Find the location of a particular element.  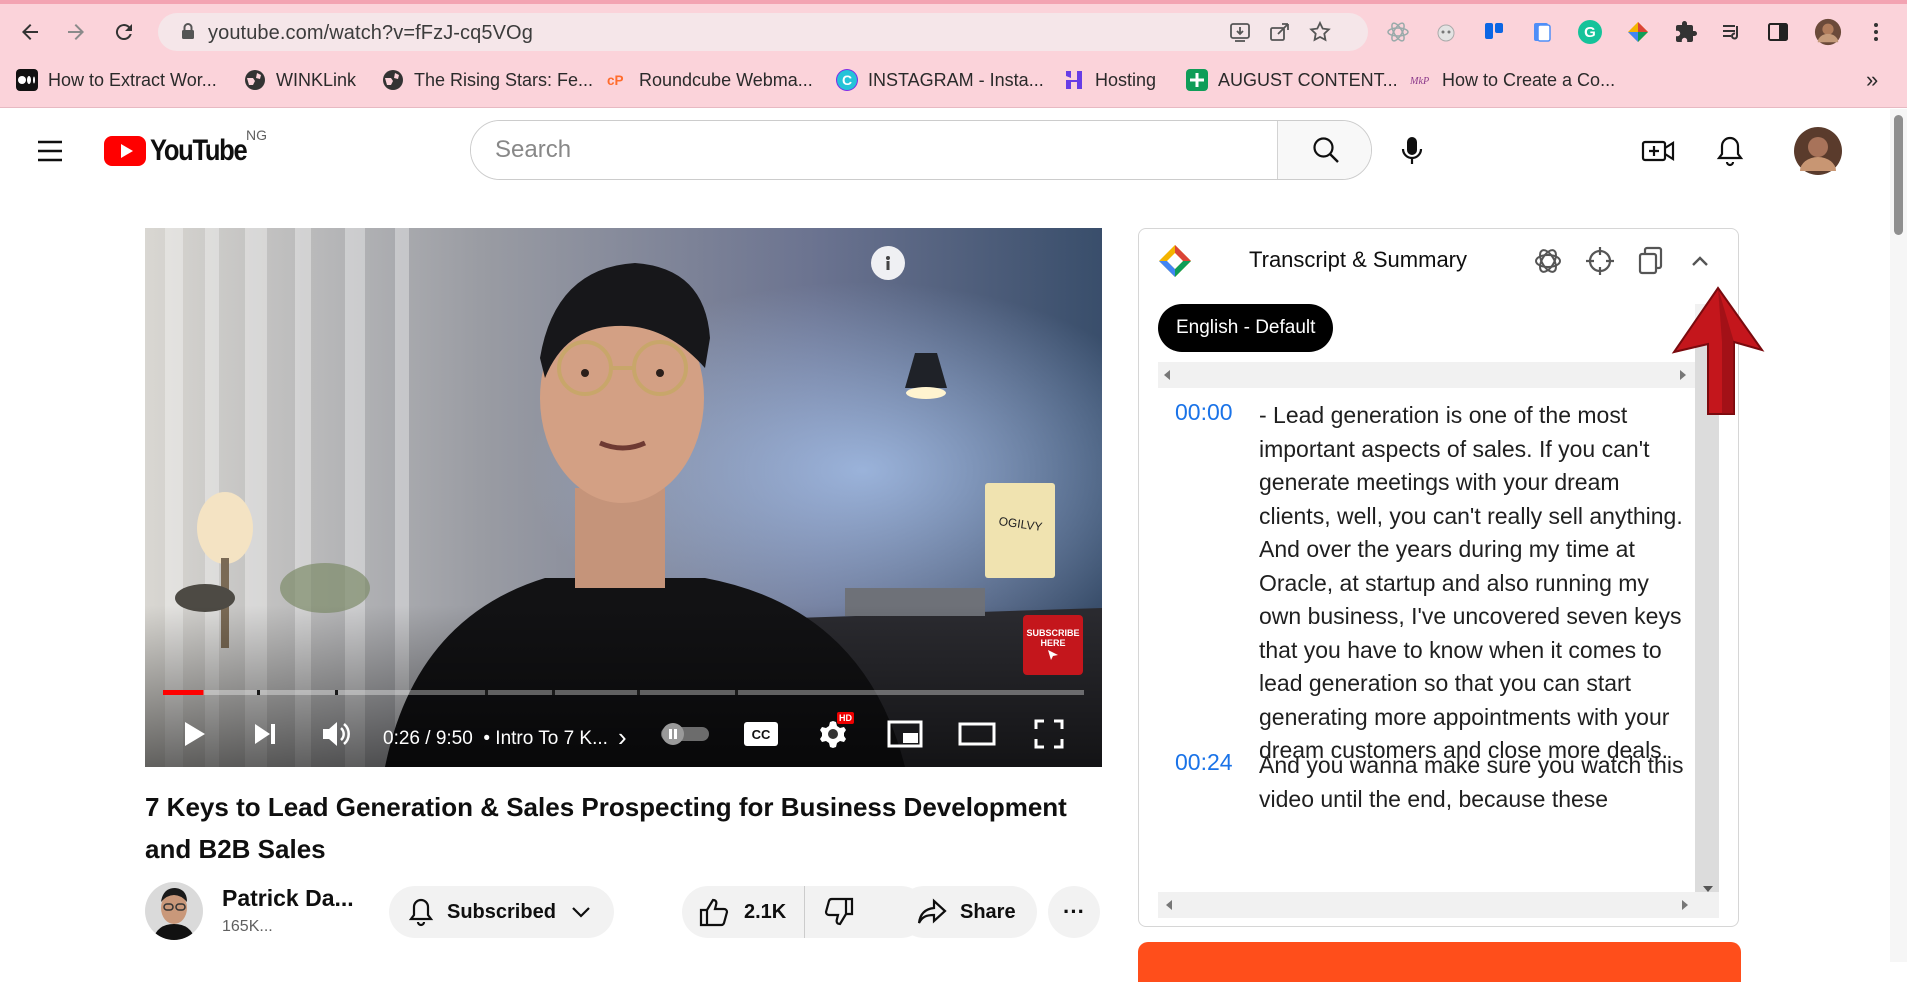

address-bar: youtube.com/watch?v=fFzJ-cq5VOg is located at coordinates (763, 32).